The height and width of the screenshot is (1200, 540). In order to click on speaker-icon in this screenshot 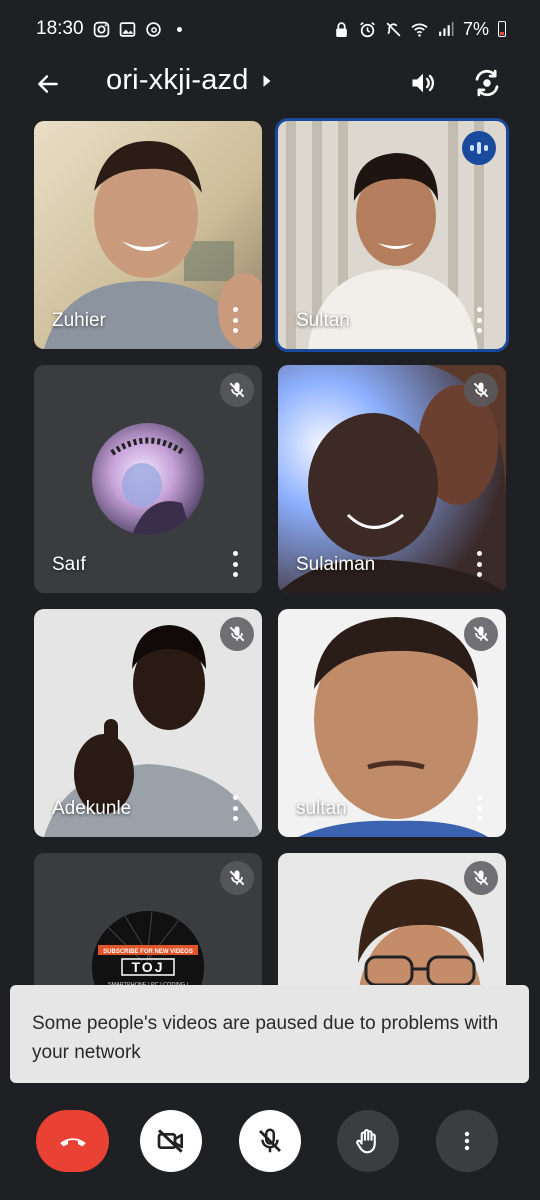, I will do `click(423, 83)`.